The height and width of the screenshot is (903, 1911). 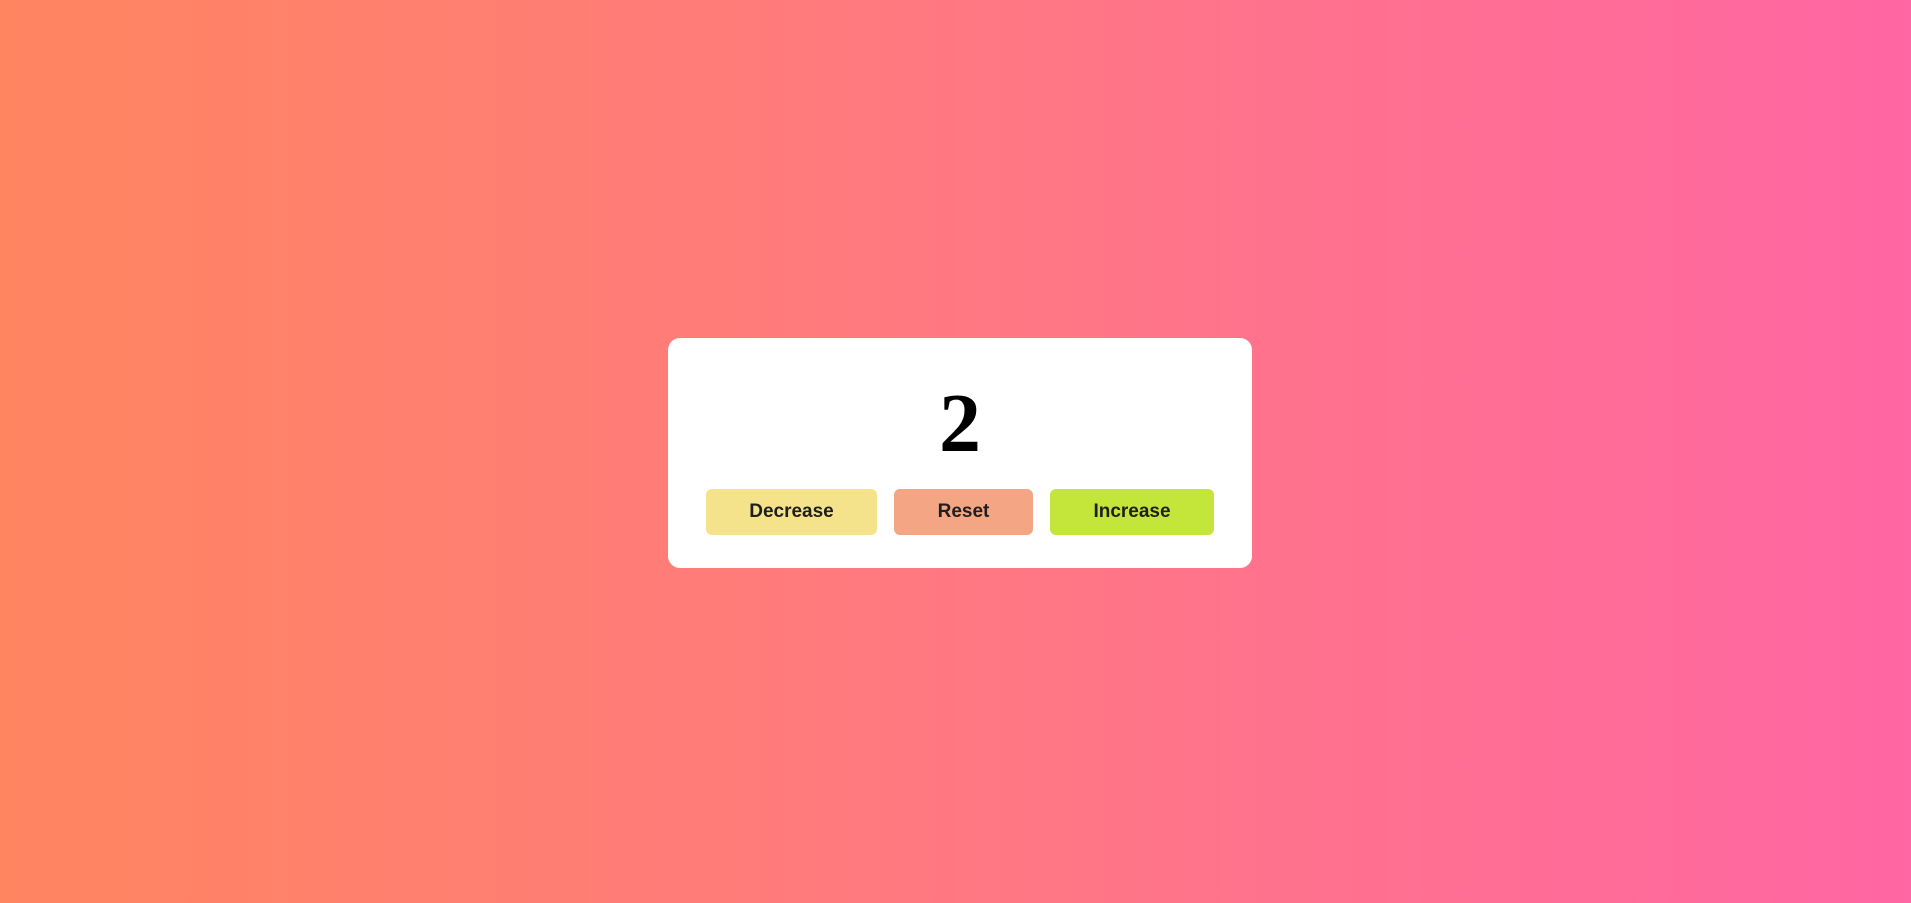 What do you see at coordinates (1132, 512) in the screenshot?
I see `increase-button: Increase` at bounding box center [1132, 512].